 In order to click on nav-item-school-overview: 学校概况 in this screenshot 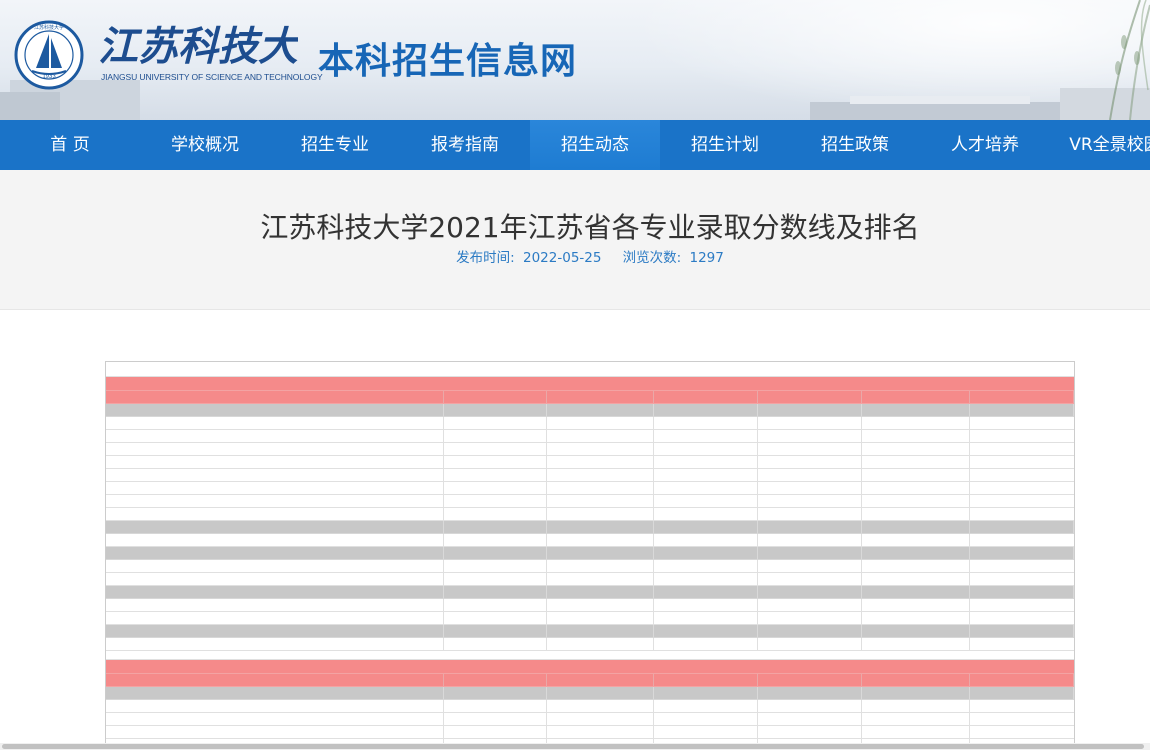, I will do `click(205, 145)`.